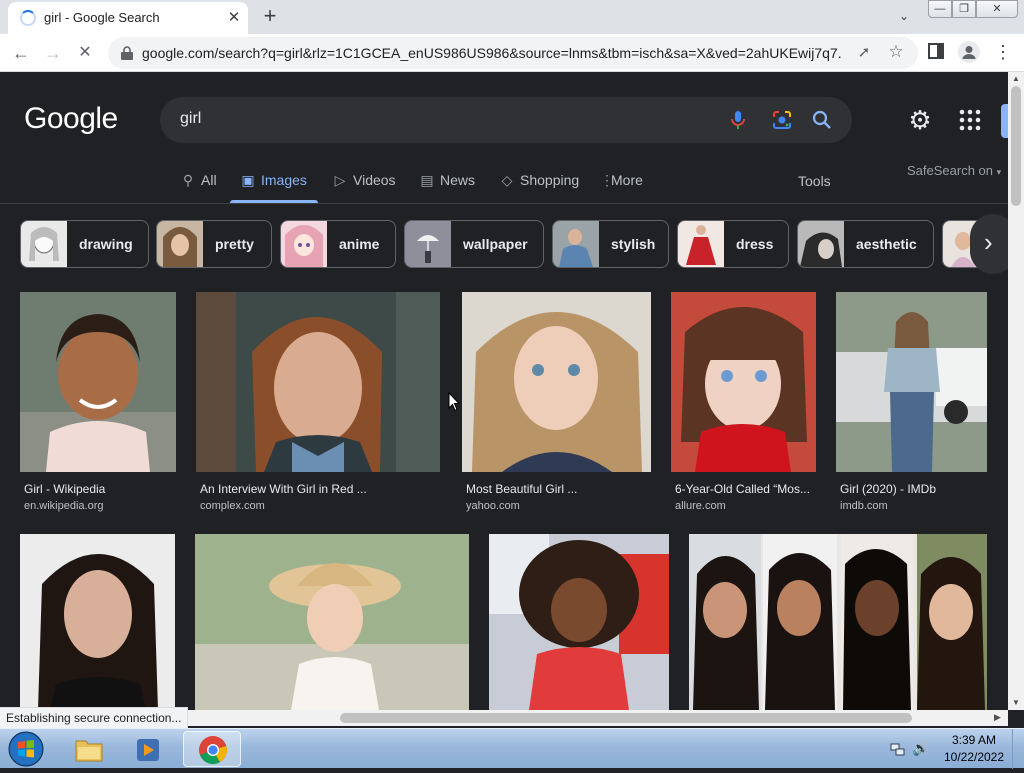 The image size is (1024, 773). Describe the element at coordinates (53, 53) in the screenshot. I see `forward-button: →` at that location.